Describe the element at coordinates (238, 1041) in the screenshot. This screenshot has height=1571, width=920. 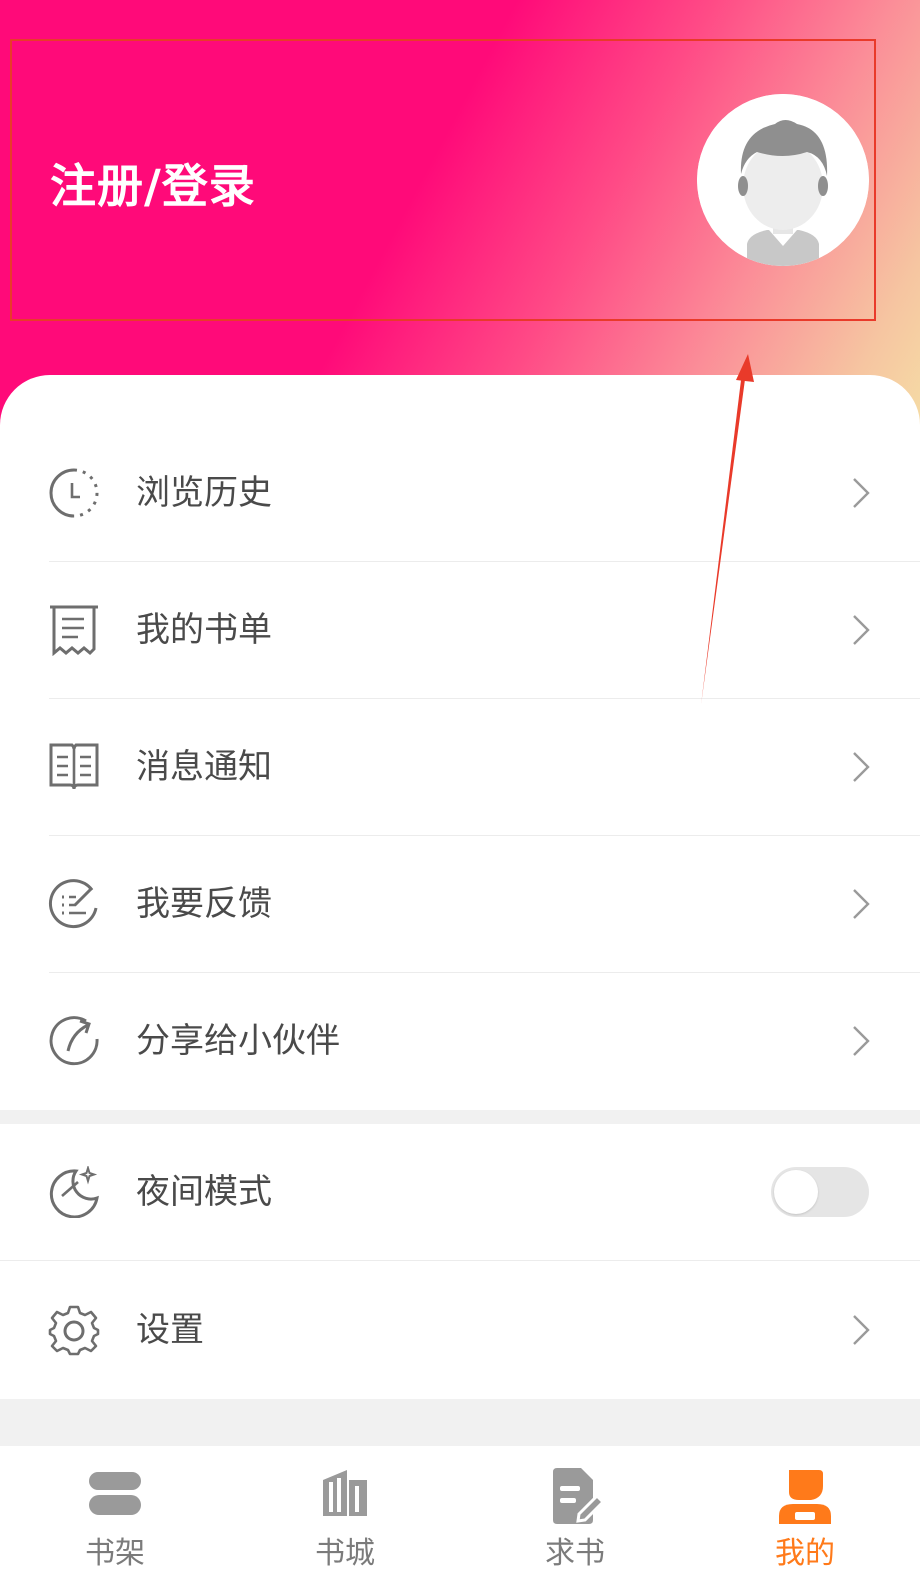
I see `menu-item-label: 分享给小伙伴` at that location.